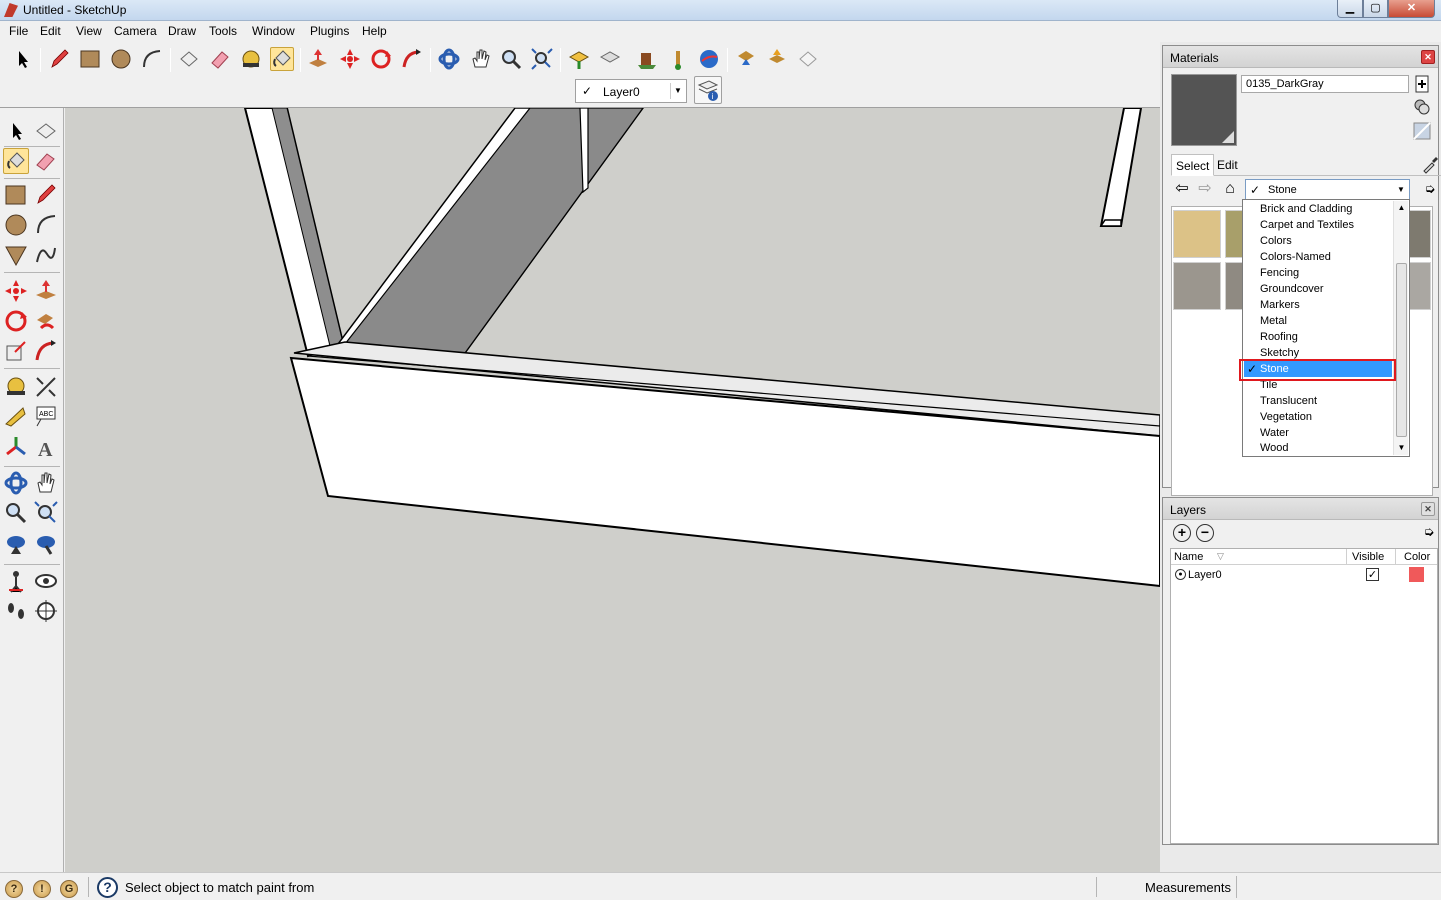 The width and height of the screenshot is (1441, 900). I want to click on zoom-window-icon, so click(46, 513).